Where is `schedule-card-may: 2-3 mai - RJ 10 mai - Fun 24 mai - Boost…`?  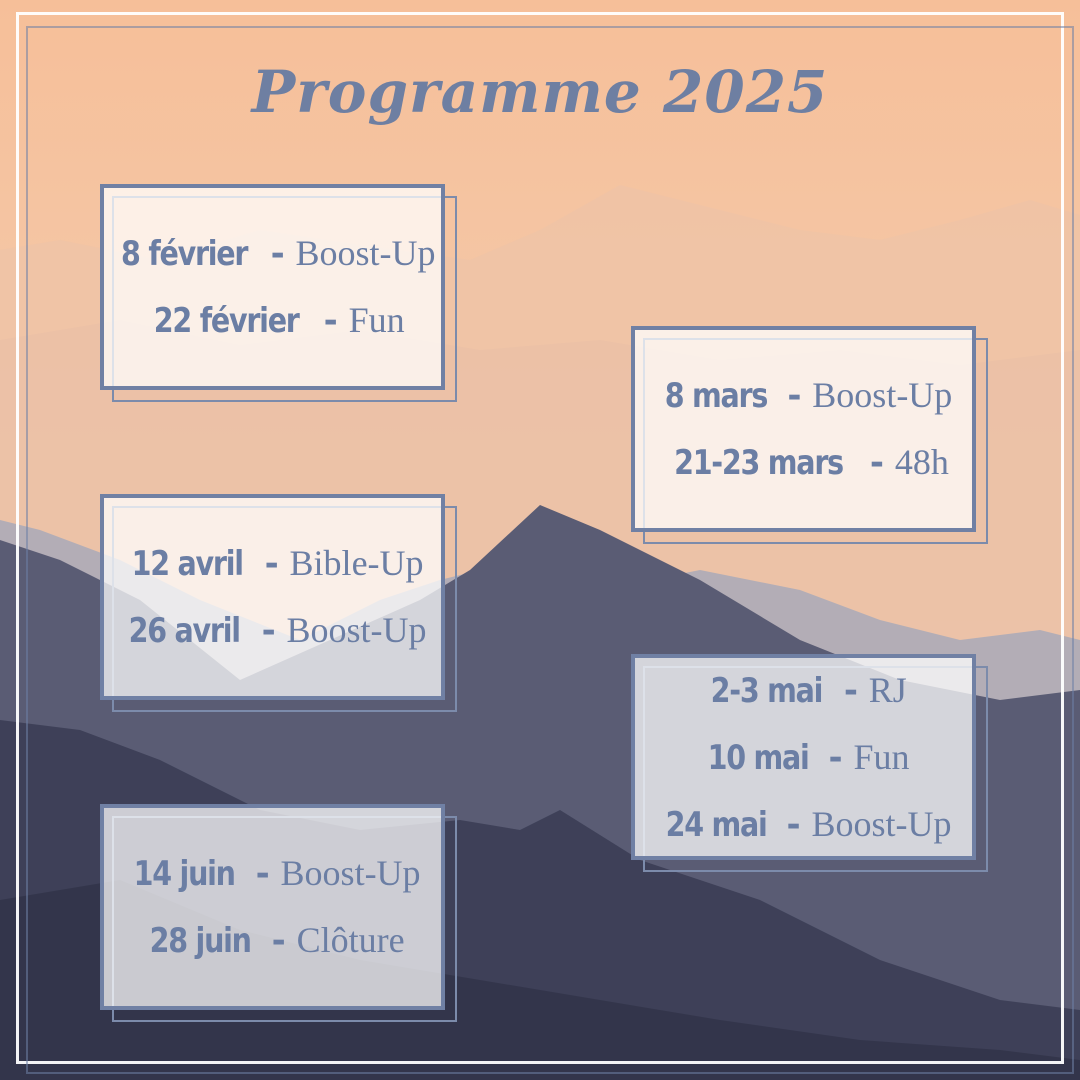
schedule-card-may: 2-3 mai - RJ 10 mai - Fun 24 mai - Boost… is located at coordinates (809, 763).